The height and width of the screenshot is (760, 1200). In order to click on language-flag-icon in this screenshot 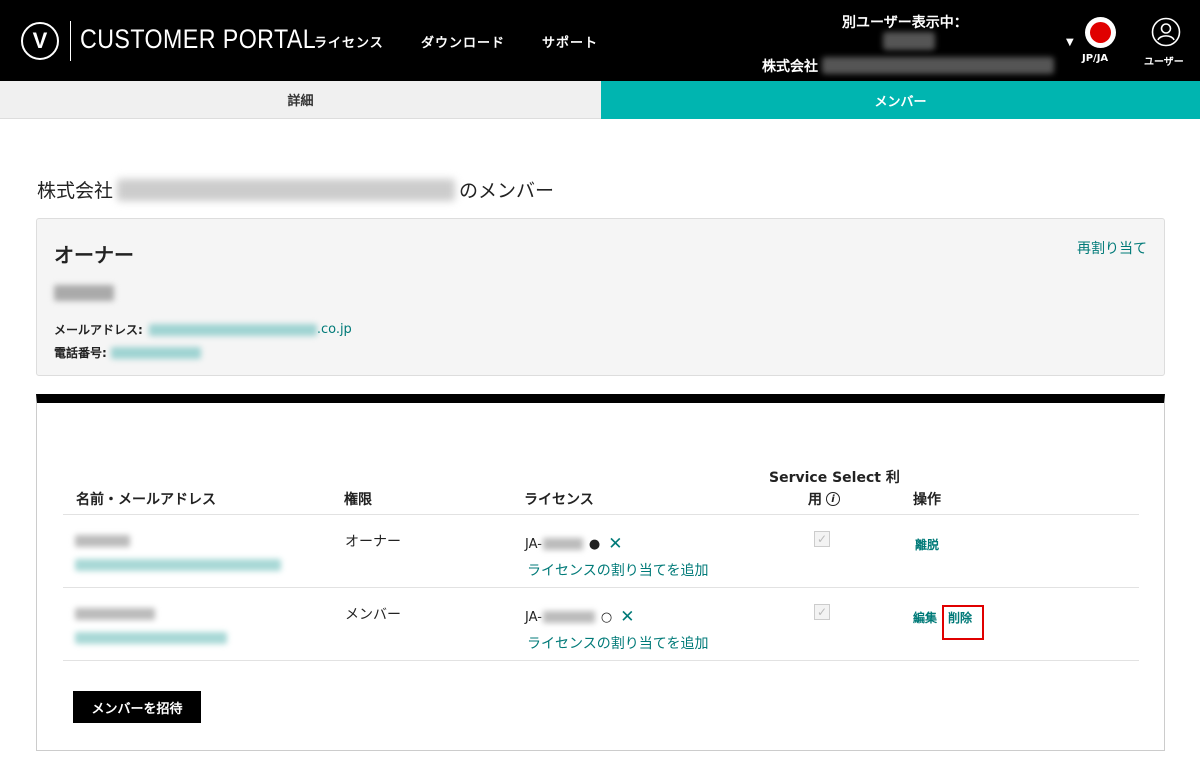, I will do `click(1100, 32)`.